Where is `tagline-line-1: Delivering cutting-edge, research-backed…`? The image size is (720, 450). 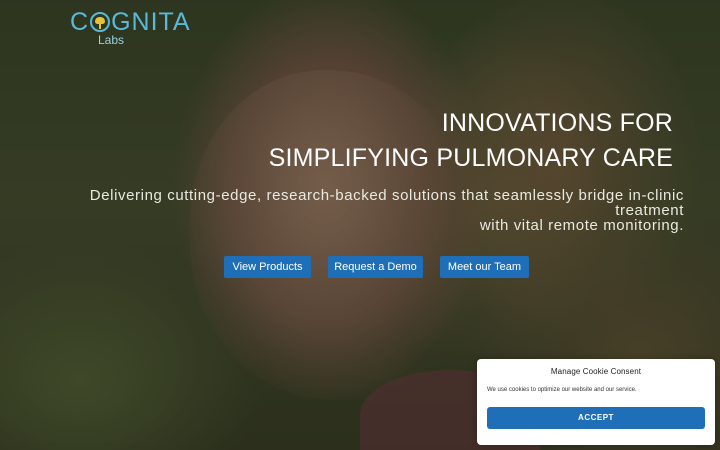
tagline-line-1: Delivering cutting-edge, research-backed… is located at coordinates (386, 203).